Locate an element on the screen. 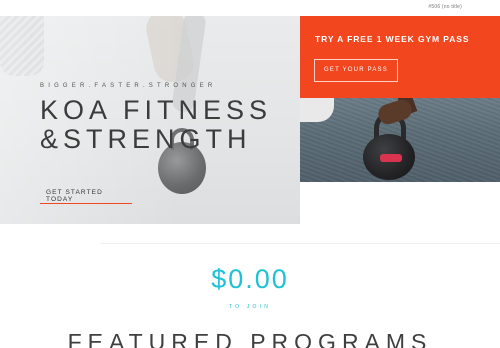  hero-title: KOA FITNESS &STRENGTH is located at coordinates (156, 124).